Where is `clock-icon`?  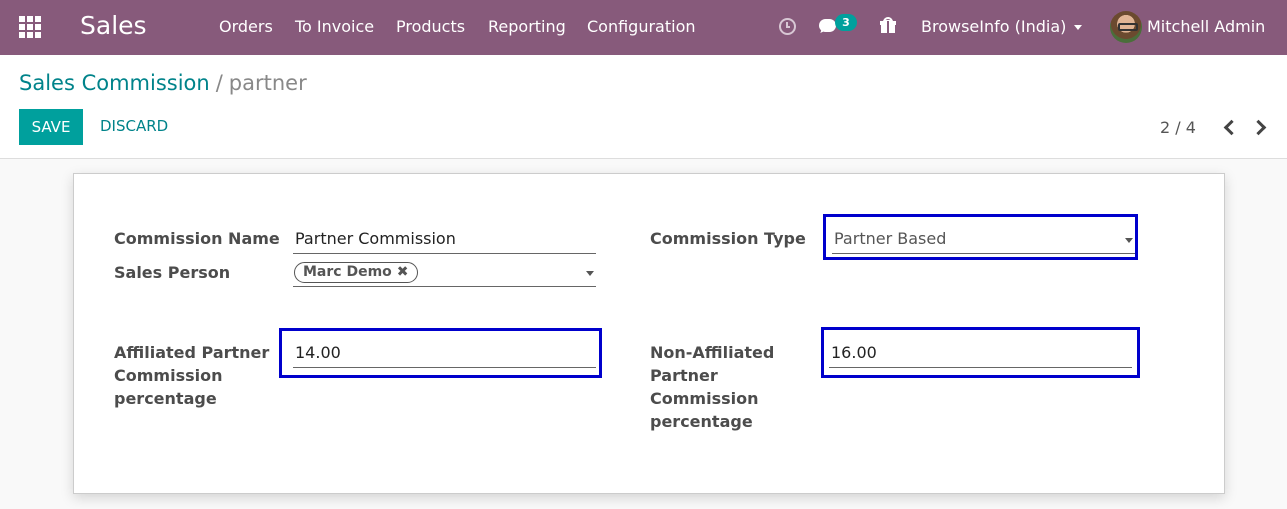
clock-icon is located at coordinates (787, 26).